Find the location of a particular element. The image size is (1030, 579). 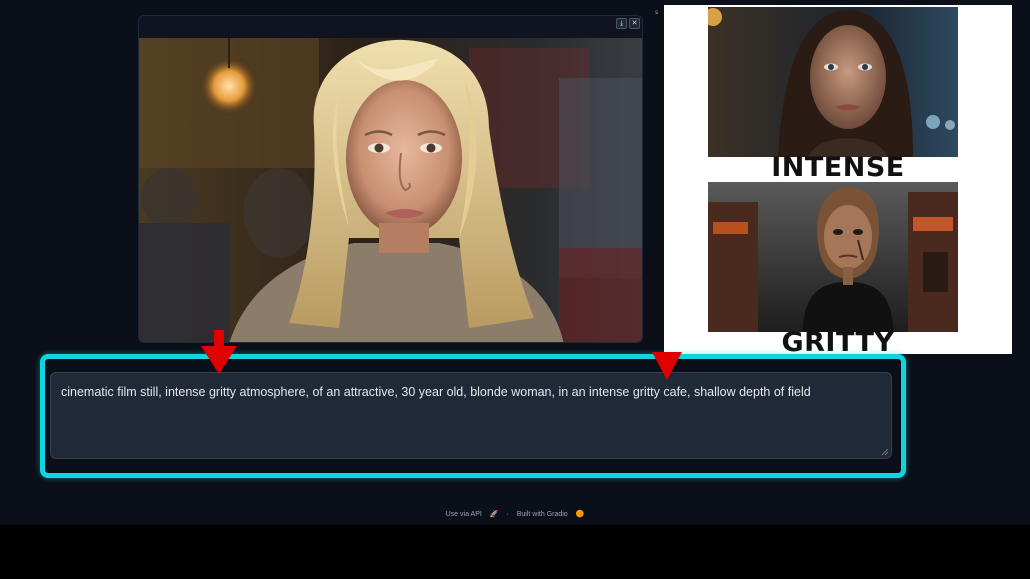

download-icon: ⤓ is located at coordinates (621, 23).